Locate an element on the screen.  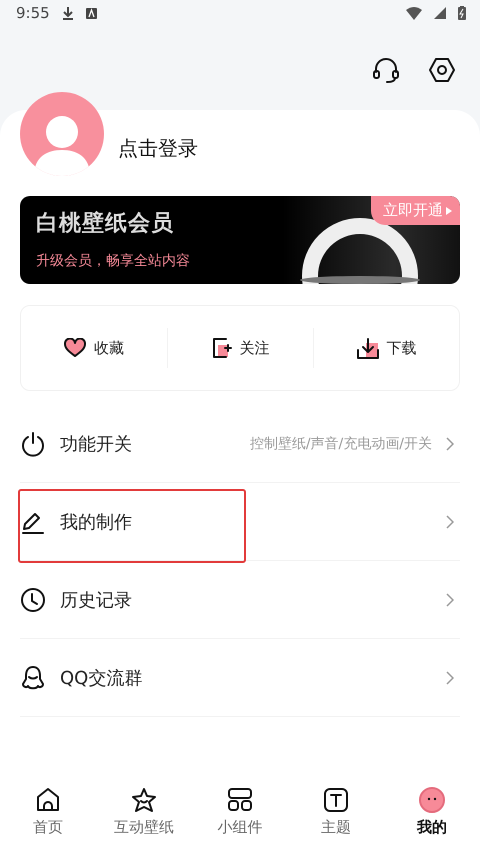
widgets-icon is located at coordinates (240, 800).